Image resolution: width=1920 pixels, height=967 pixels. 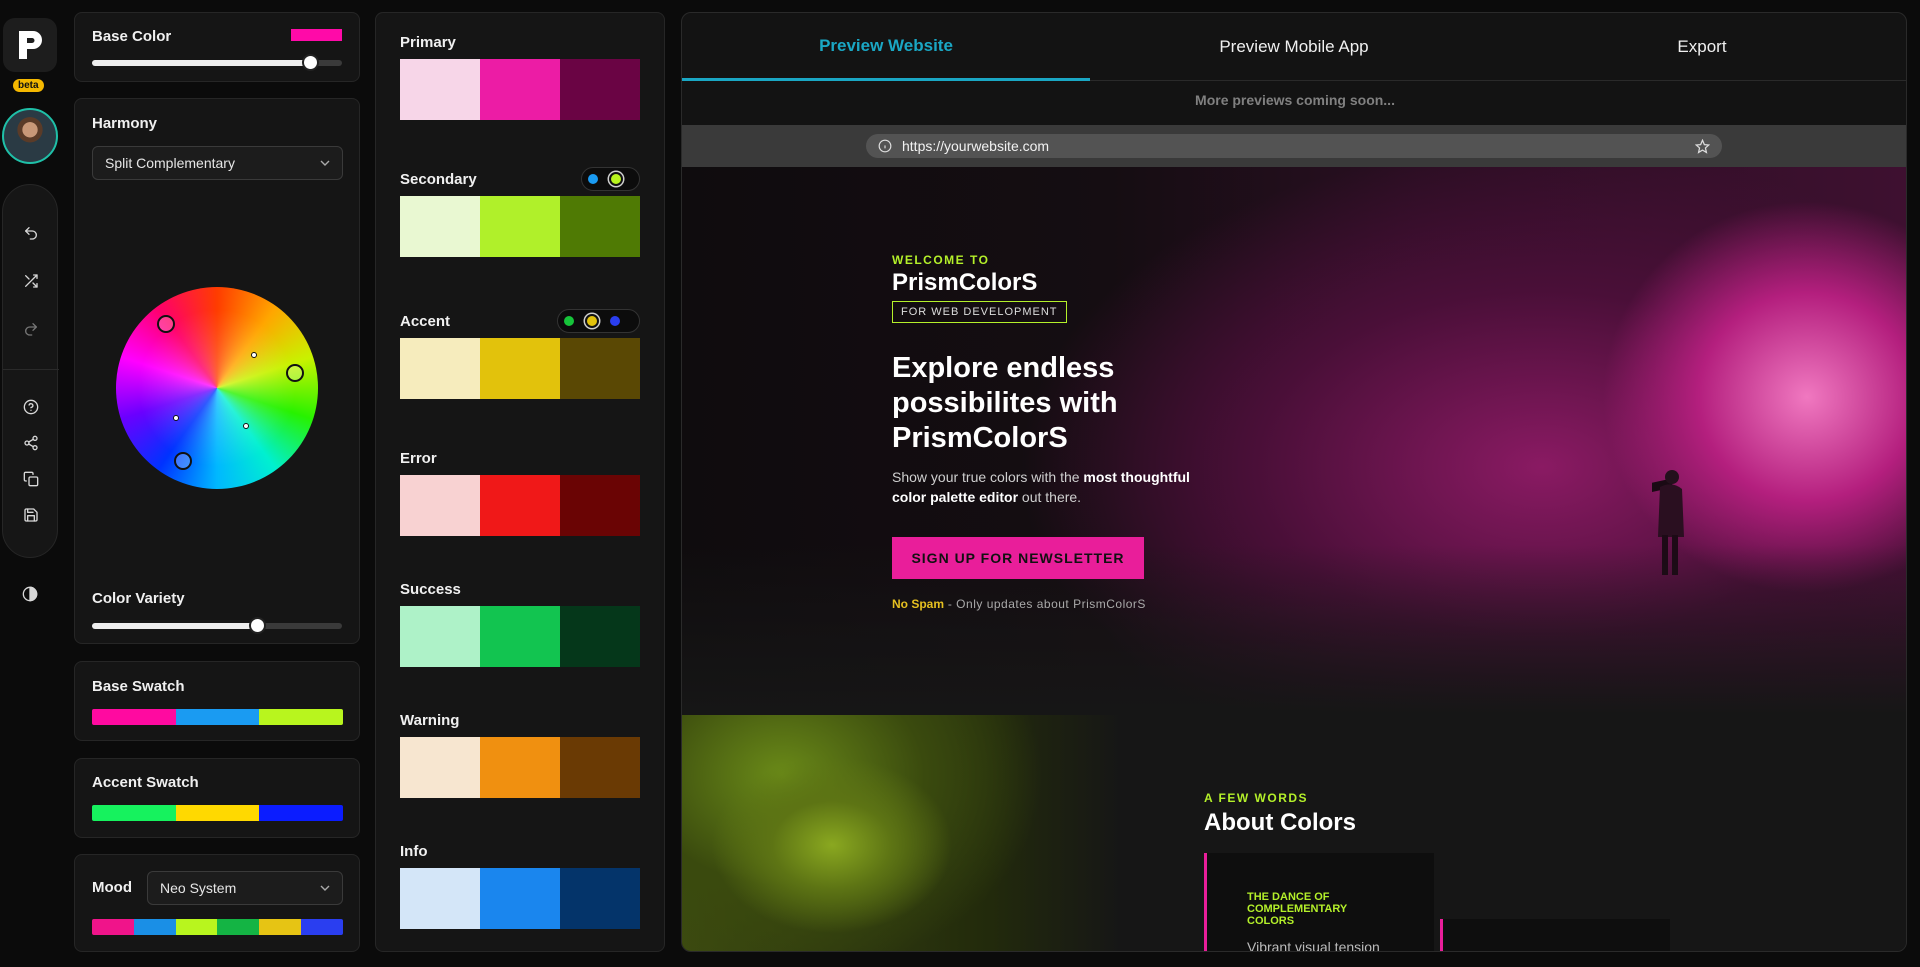 I want to click on copy-icon, so click(x=31, y=479).